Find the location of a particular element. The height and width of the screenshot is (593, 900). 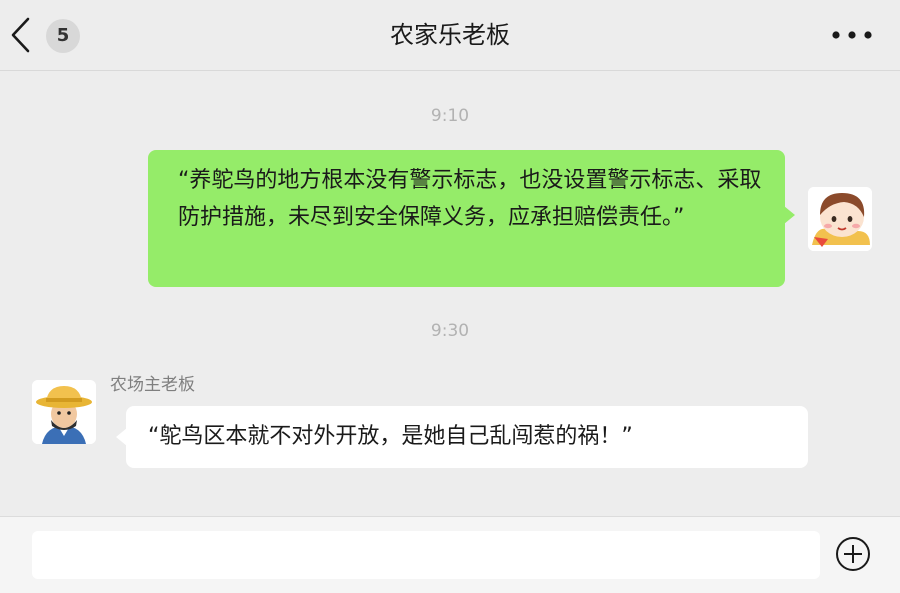

farmer-avatar-icon is located at coordinates (64, 412).